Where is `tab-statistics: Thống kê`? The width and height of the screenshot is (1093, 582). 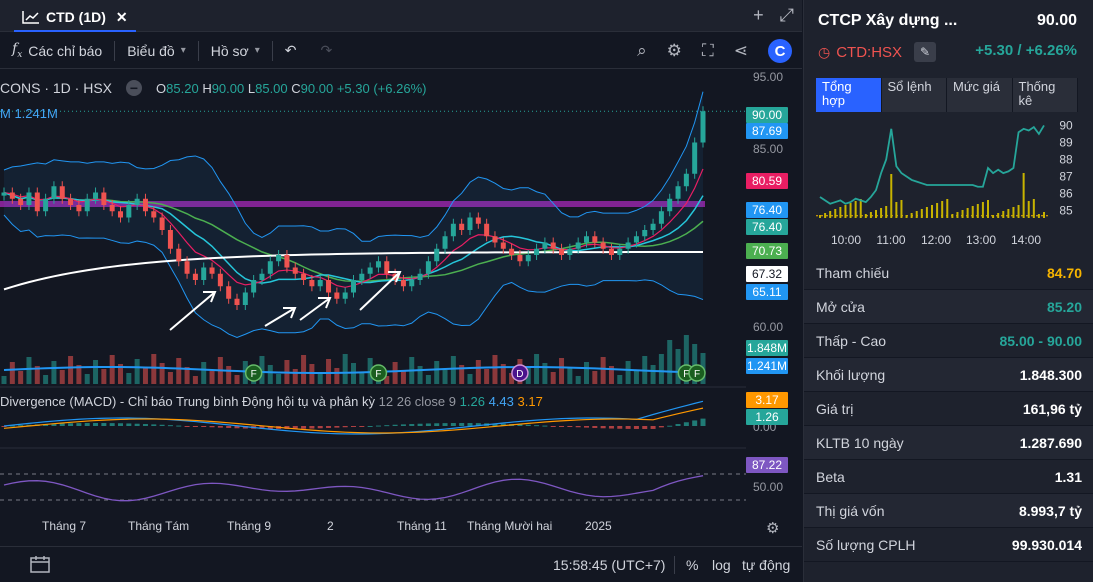 tab-statistics: Thống kê is located at coordinates (1045, 95).